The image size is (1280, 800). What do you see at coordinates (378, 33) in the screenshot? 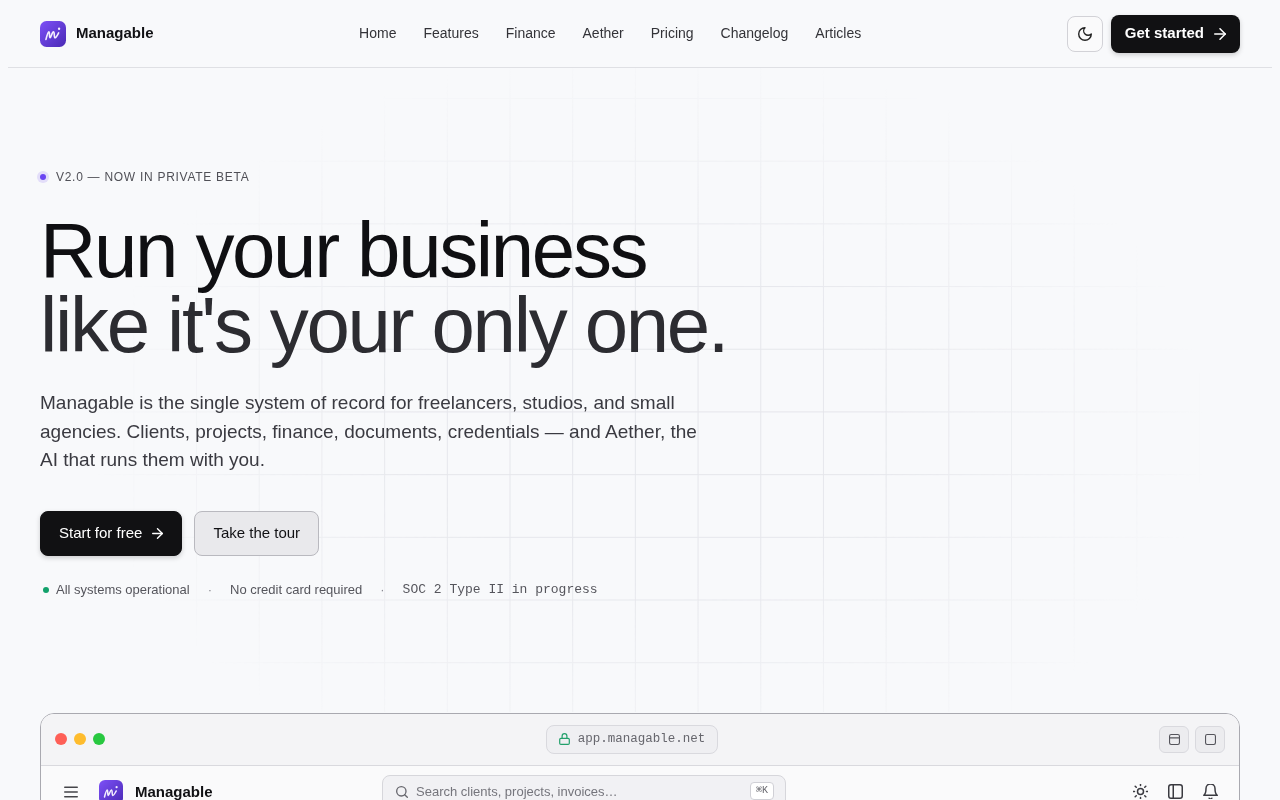
I see `nav-link: Home` at bounding box center [378, 33].